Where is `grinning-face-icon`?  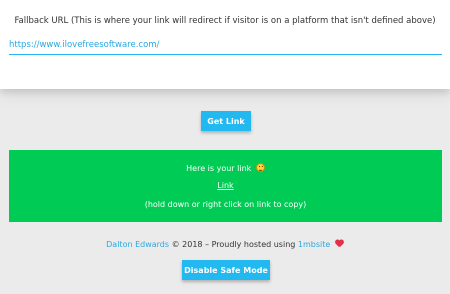
grinning-face-icon is located at coordinates (260, 167).